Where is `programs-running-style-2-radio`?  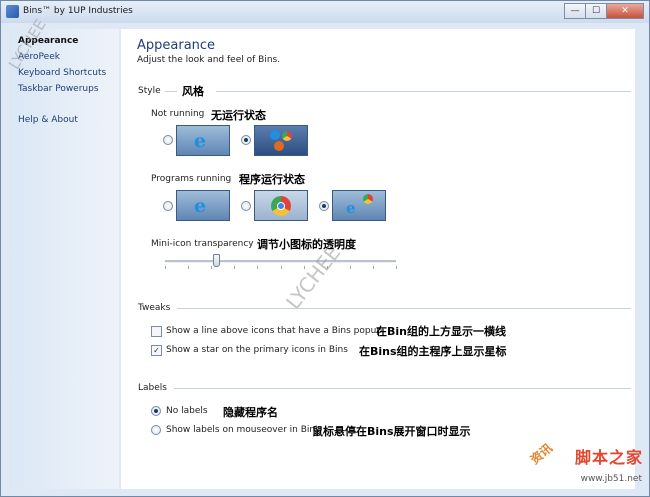
programs-running-style-2-radio is located at coordinates (246, 206).